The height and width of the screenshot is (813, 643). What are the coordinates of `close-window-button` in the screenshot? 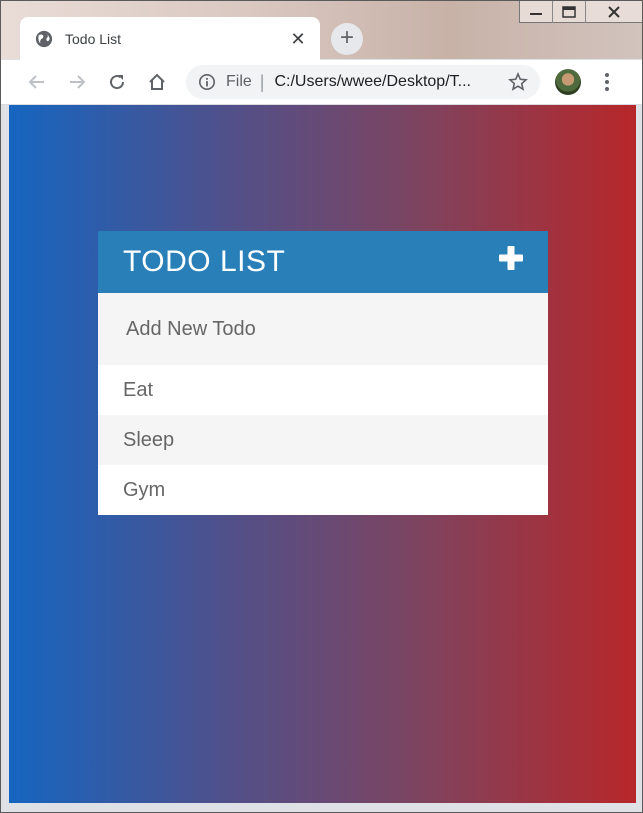 It's located at (614, 12).